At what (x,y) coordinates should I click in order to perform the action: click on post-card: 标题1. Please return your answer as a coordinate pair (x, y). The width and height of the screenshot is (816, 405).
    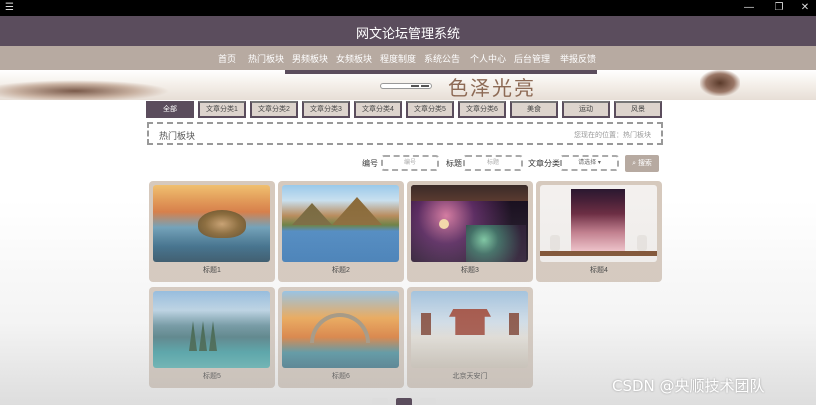
    Looking at the image, I should click on (212, 231).